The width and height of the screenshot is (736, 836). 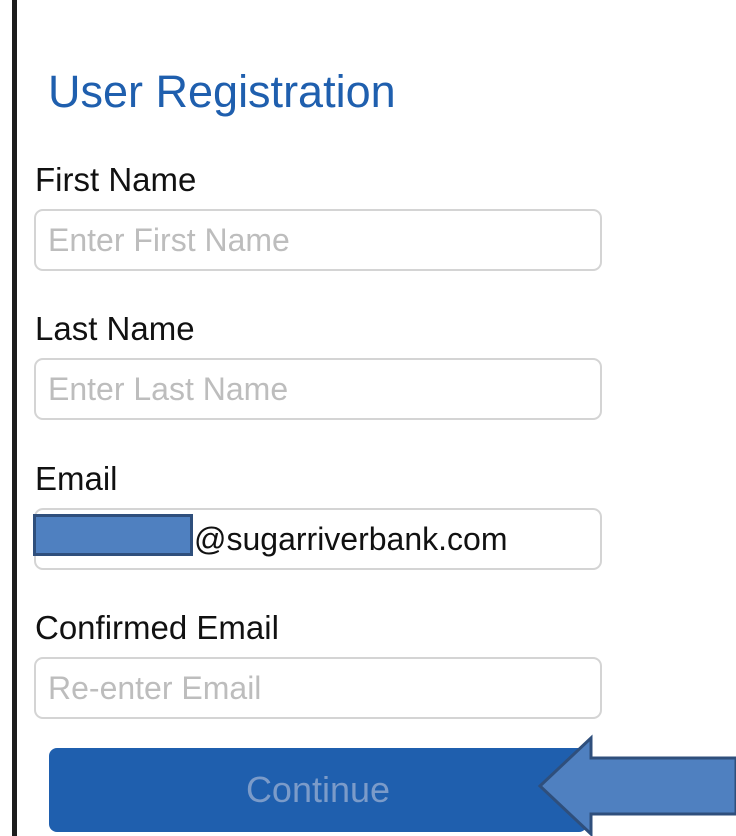 I want to click on email-redaction-box, so click(x=113, y=535).